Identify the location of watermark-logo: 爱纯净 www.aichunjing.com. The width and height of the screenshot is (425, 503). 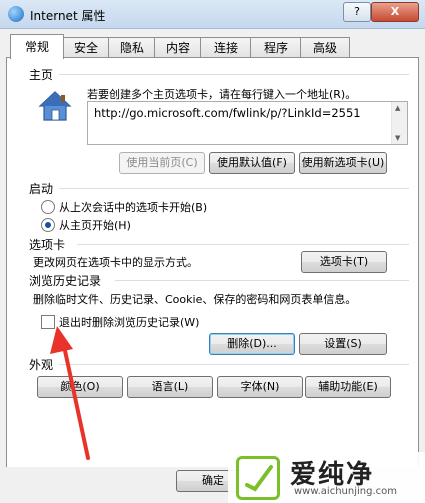
(326, 477).